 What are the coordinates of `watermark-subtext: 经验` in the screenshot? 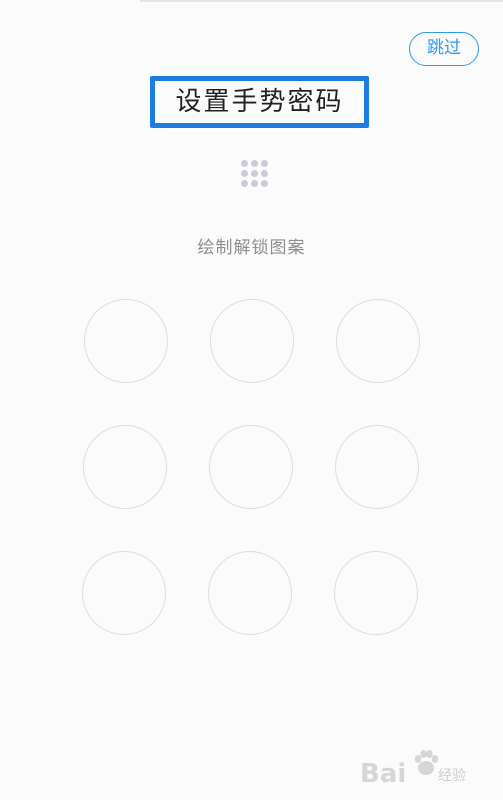 It's located at (452, 776).